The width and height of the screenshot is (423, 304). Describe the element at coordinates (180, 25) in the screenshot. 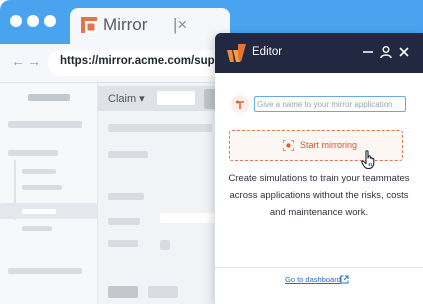

I see `tab-close-icon: |×` at that location.